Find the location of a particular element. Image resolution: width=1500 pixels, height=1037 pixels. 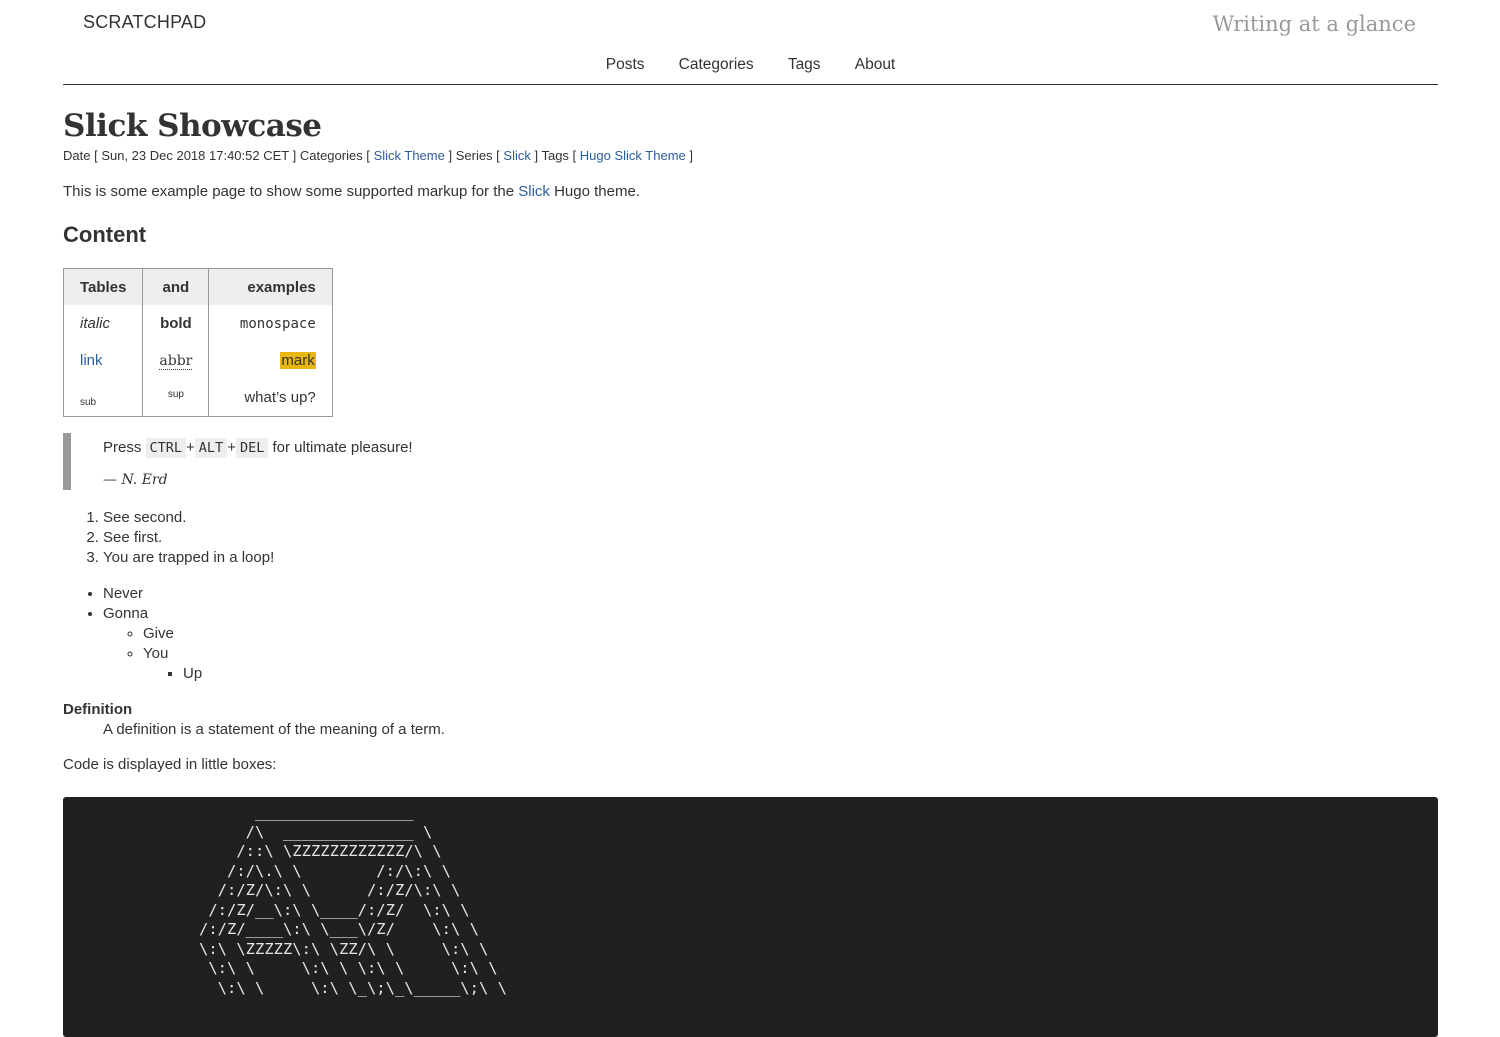

table-cell-abbr: abbr is located at coordinates (176, 360).